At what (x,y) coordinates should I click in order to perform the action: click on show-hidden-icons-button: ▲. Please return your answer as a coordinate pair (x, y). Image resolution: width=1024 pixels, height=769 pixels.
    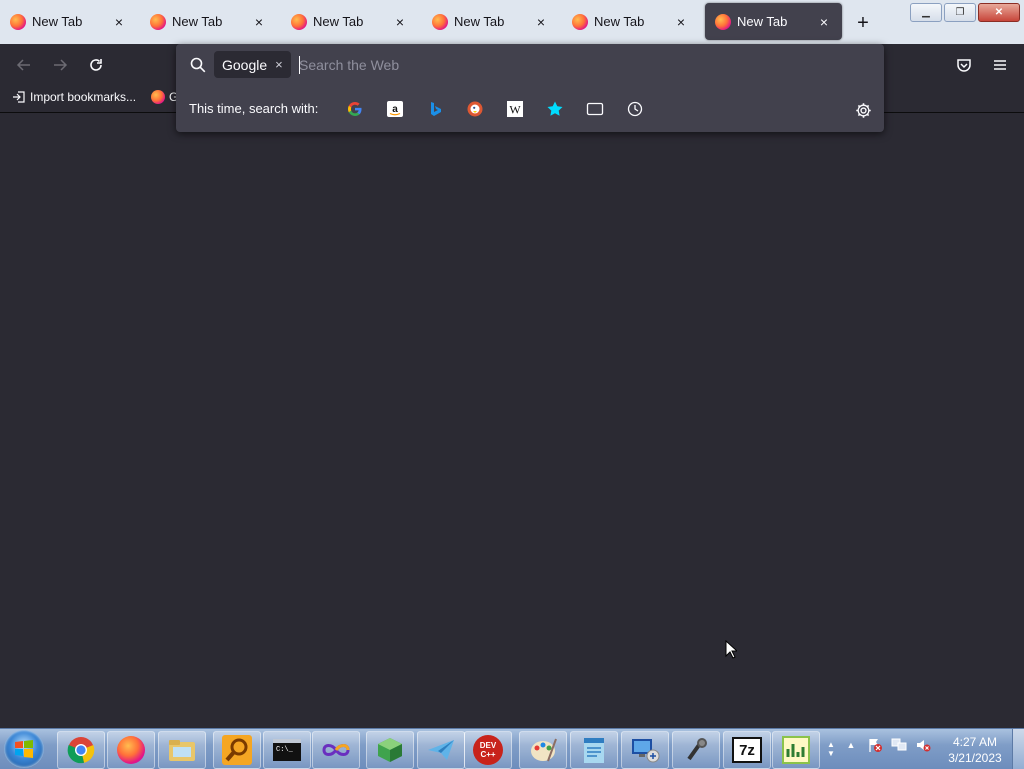
    Looking at the image, I should click on (851, 745).